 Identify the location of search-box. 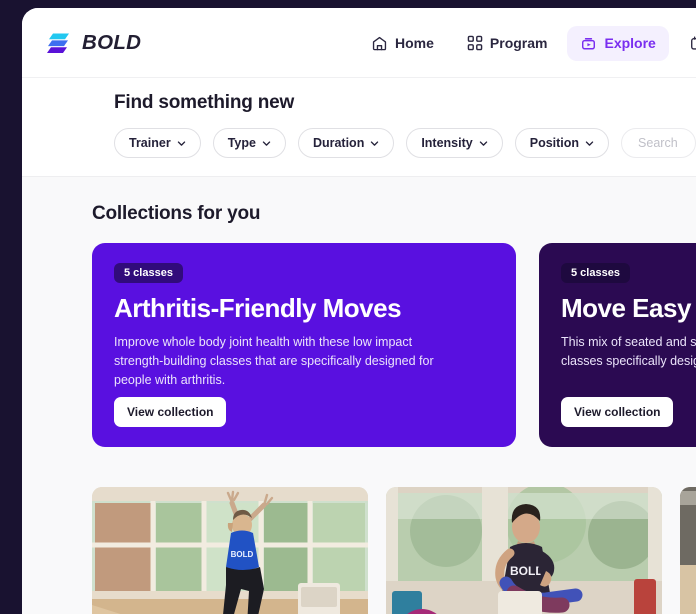
(658, 143).